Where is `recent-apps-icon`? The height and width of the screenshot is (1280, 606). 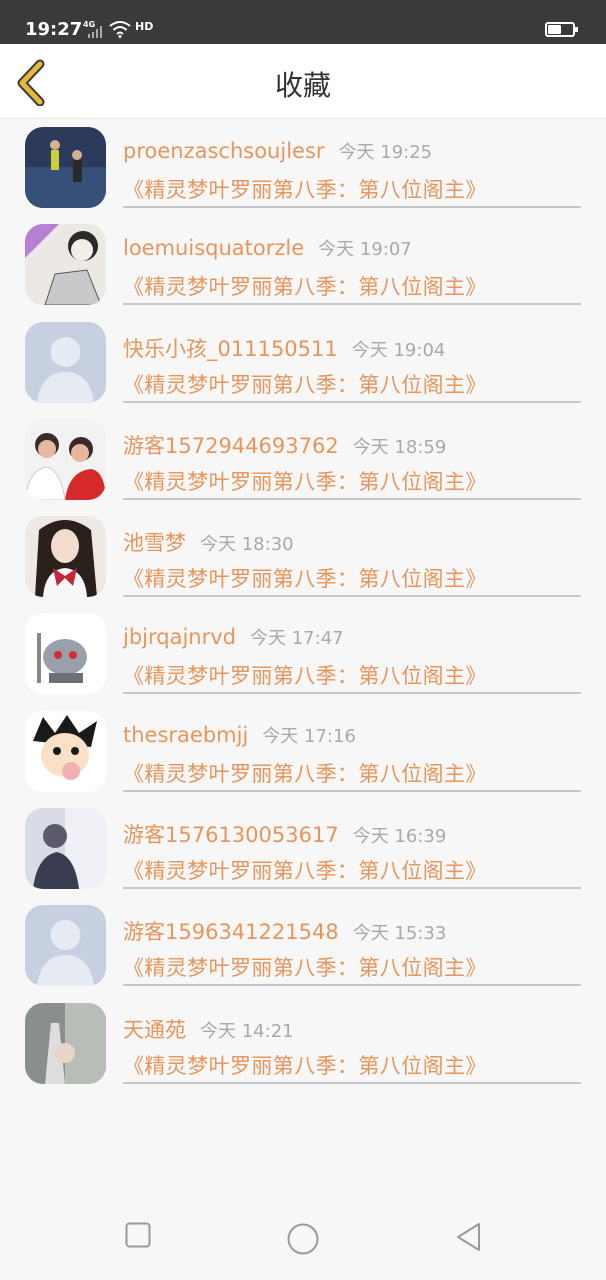 recent-apps-icon is located at coordinates (138, 1235).